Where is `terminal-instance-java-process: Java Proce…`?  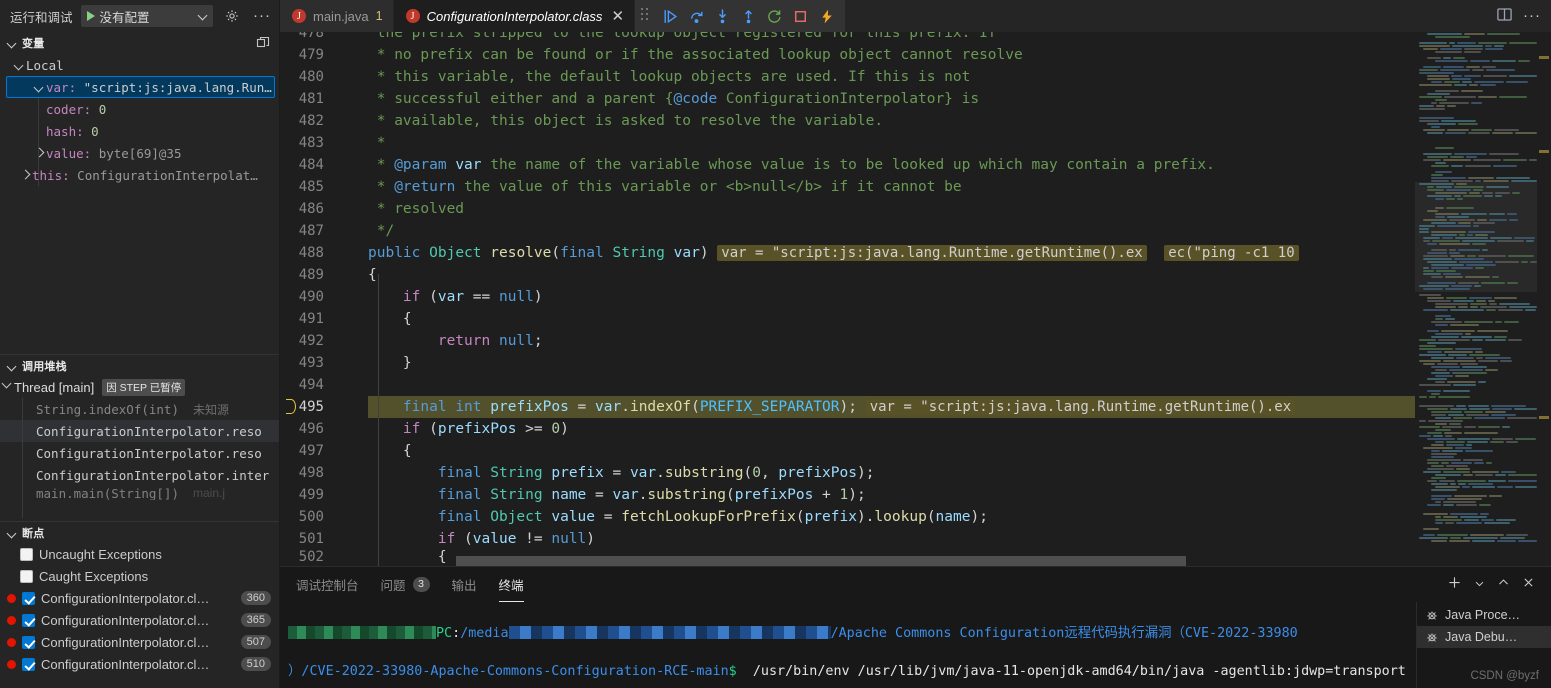
terminal-instance-java-process: Java Proce… is located at coordinates (1484, 615).